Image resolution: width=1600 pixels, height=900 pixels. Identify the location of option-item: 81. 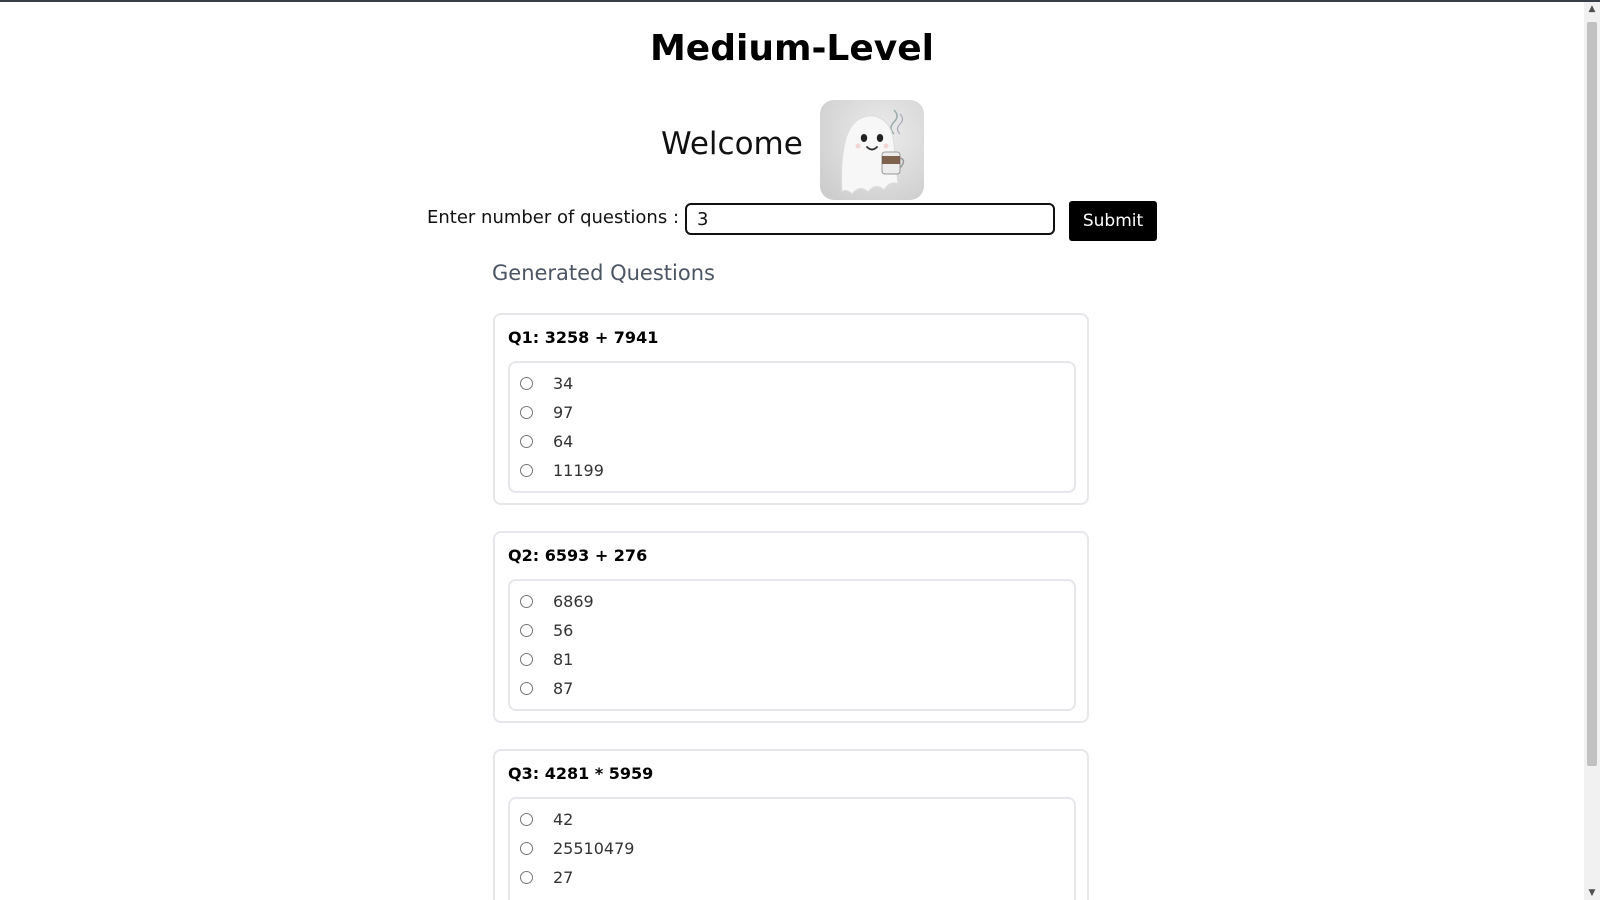
(720, 661).